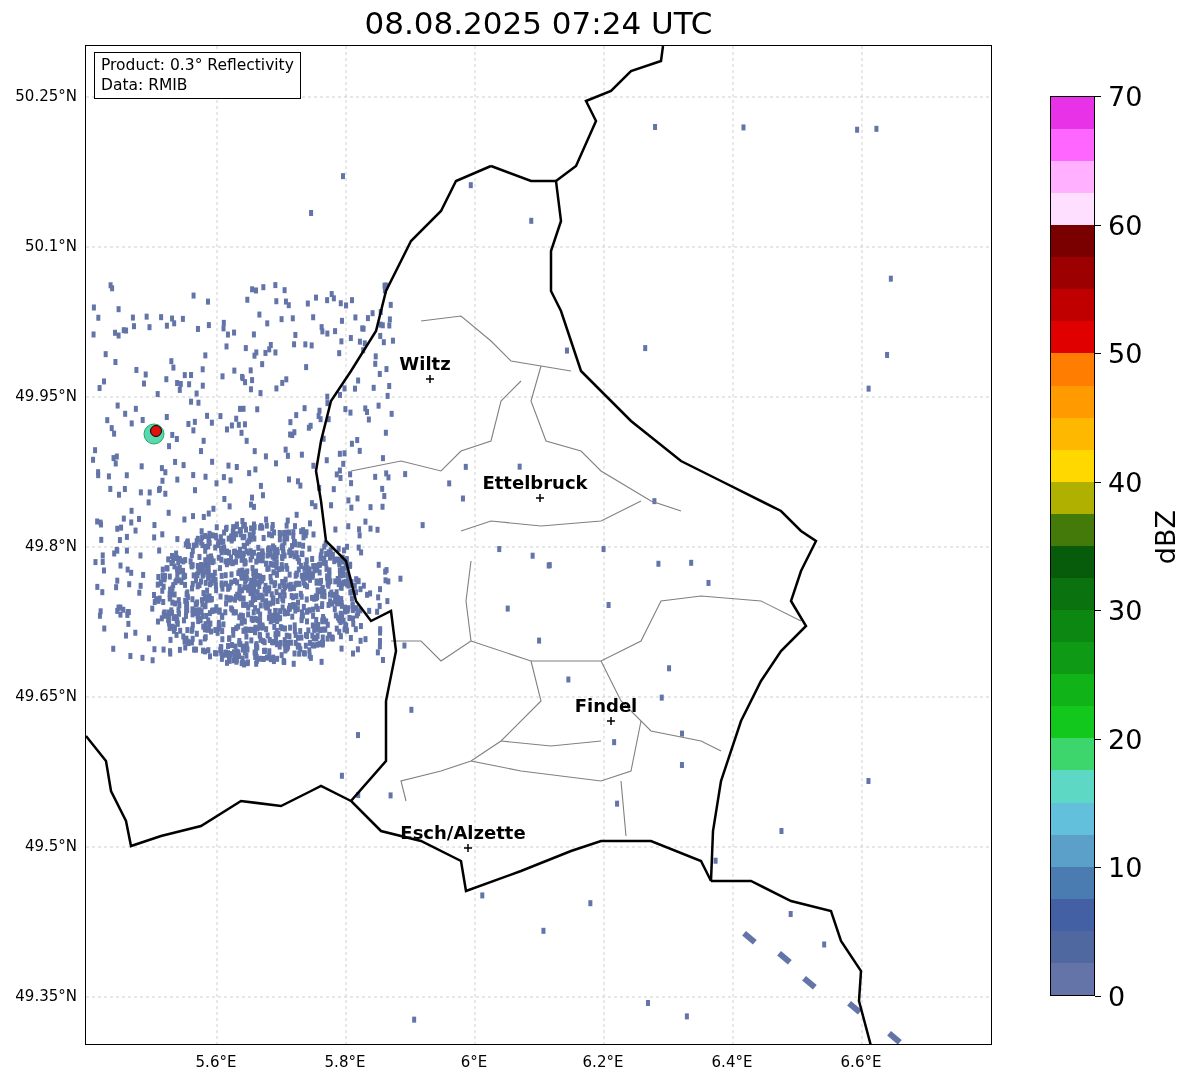 The height and width of the screenshot is (1081, 1184). Describe the element at coordinates (538, 22) in the screenshot. I see `chart-title: 08.08.2025 07:24 UTC` at that location.